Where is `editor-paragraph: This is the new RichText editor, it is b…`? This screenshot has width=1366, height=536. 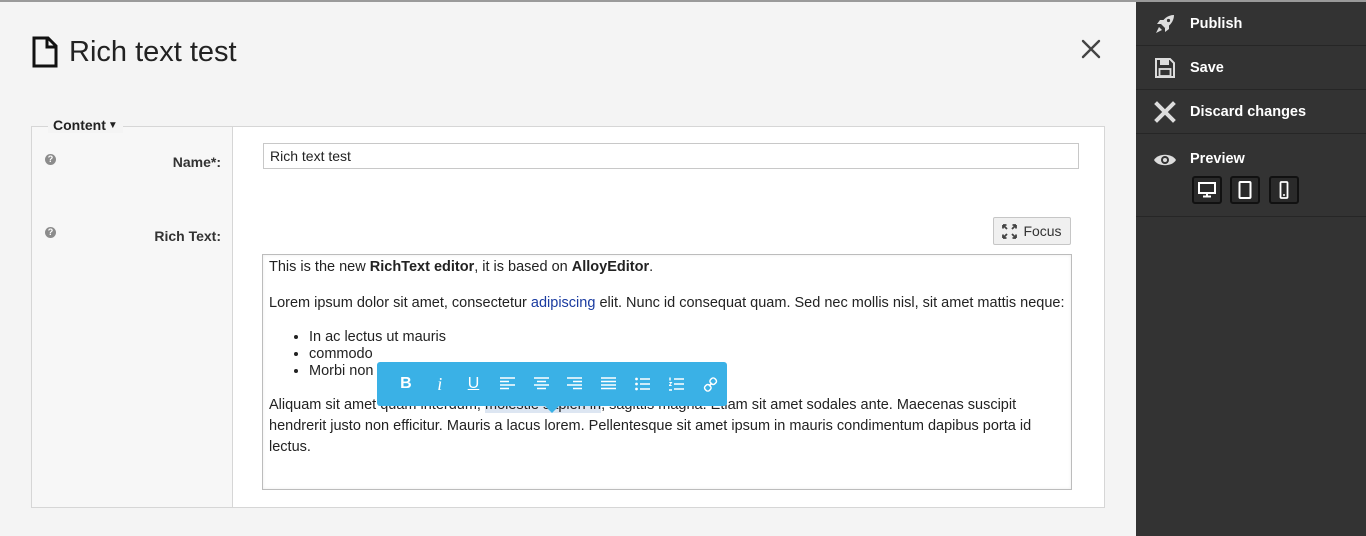 editor-paragraph: This is the new RichText editor, it is b… is located at coordinates (667, 267).